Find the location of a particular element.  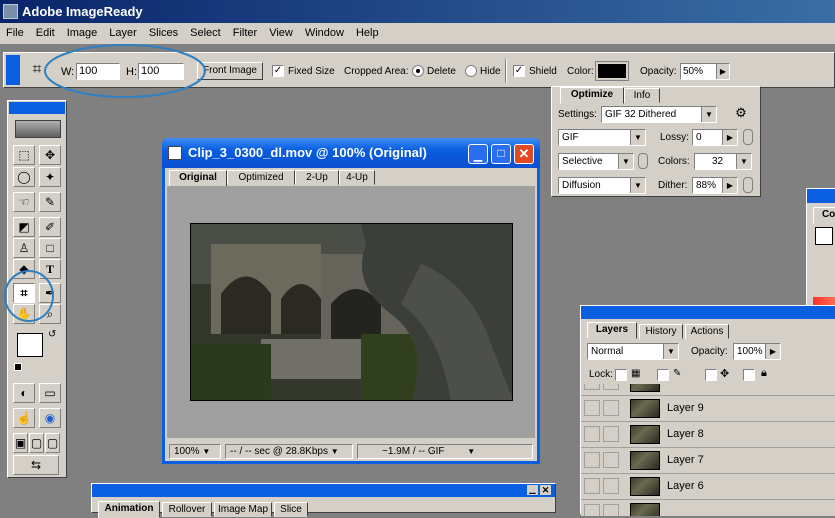

shield-color-swatch is located at coordinates (612, 71).